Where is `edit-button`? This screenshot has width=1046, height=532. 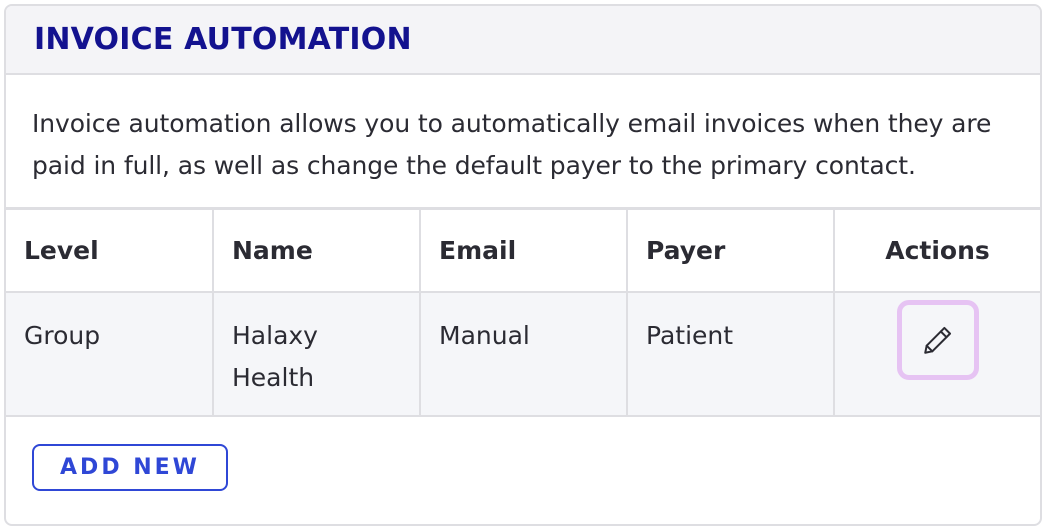
edit-button is located at coordinates (937, 339).